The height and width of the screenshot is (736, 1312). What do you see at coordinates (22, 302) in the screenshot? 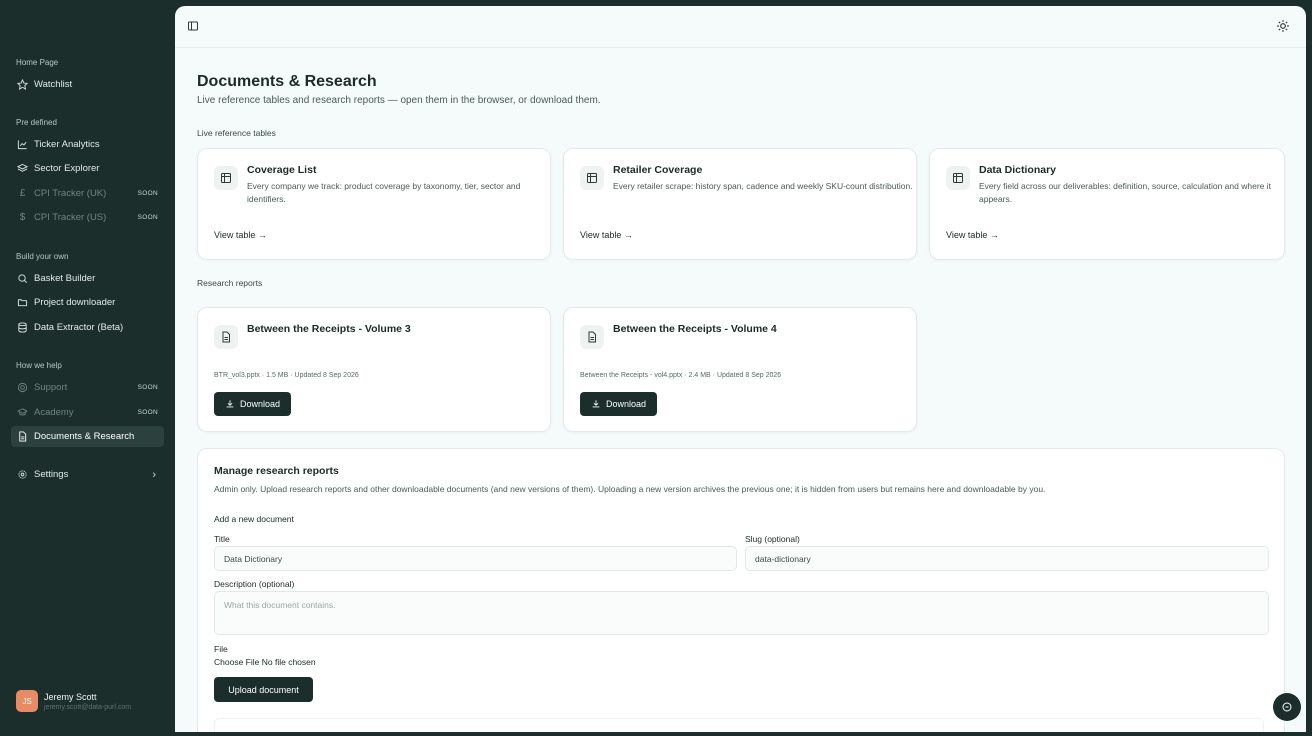
I see `folder-icon` at bounding box center [22, 302].